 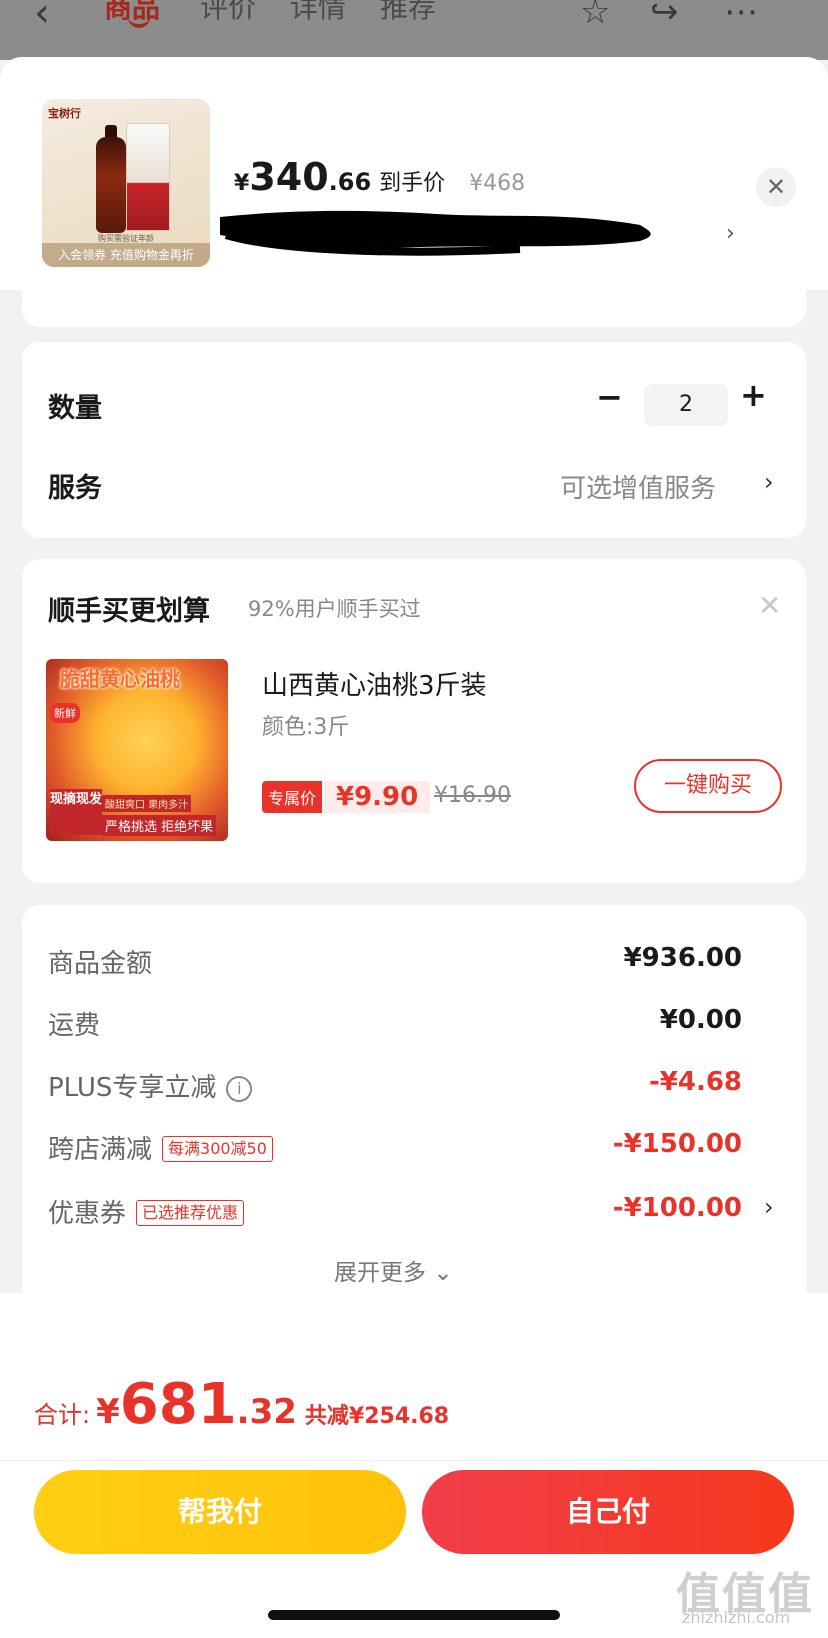 I want to click on spec-chevron-icon: ›, so click(x=730, y=233).